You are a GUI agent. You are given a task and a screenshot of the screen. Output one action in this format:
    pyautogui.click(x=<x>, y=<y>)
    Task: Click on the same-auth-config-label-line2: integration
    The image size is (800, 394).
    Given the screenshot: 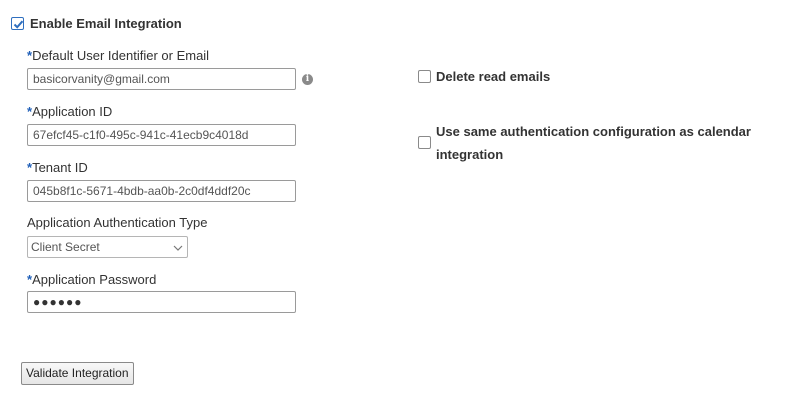 What is the action you would take?
    pyautogui.click(x=470, y=154)
    